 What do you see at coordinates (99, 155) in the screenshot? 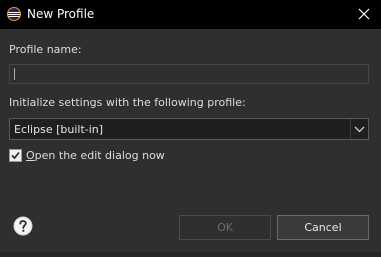
I see `open-edit-dialog-label-rest: pen the edit dialog now` at bounding box center [99, 155].